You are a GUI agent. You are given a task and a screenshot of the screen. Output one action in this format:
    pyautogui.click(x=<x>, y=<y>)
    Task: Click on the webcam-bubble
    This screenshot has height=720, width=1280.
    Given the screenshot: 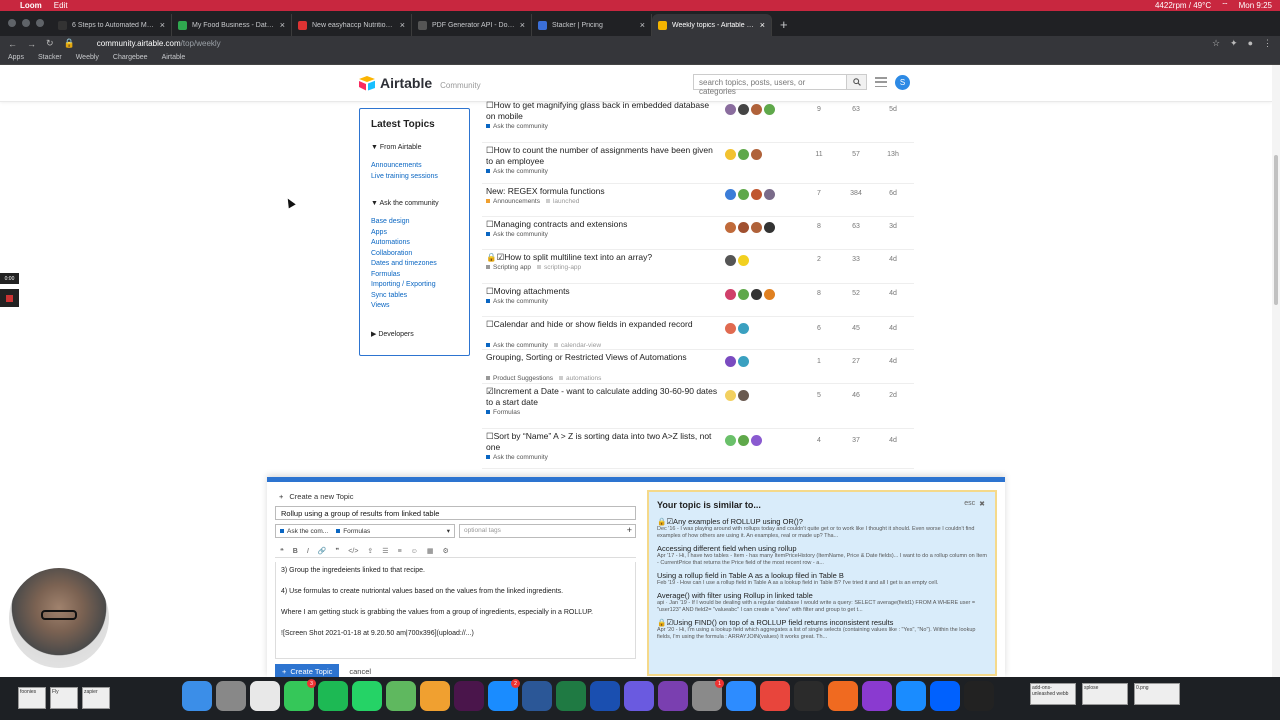 What is the action you would take?
    pyautogui.click(x=59, y=618)
    